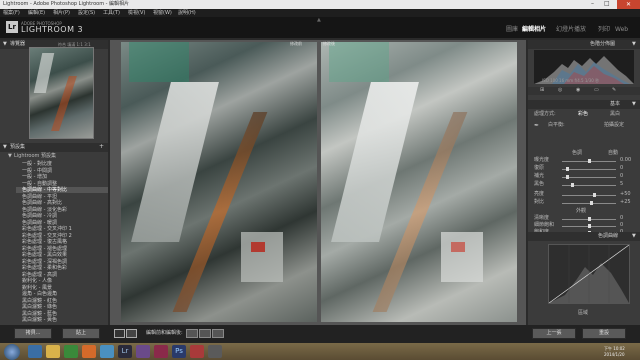  I want to click on preset-item: 黑白濾鏡 - 黃色, so click(39, 320).